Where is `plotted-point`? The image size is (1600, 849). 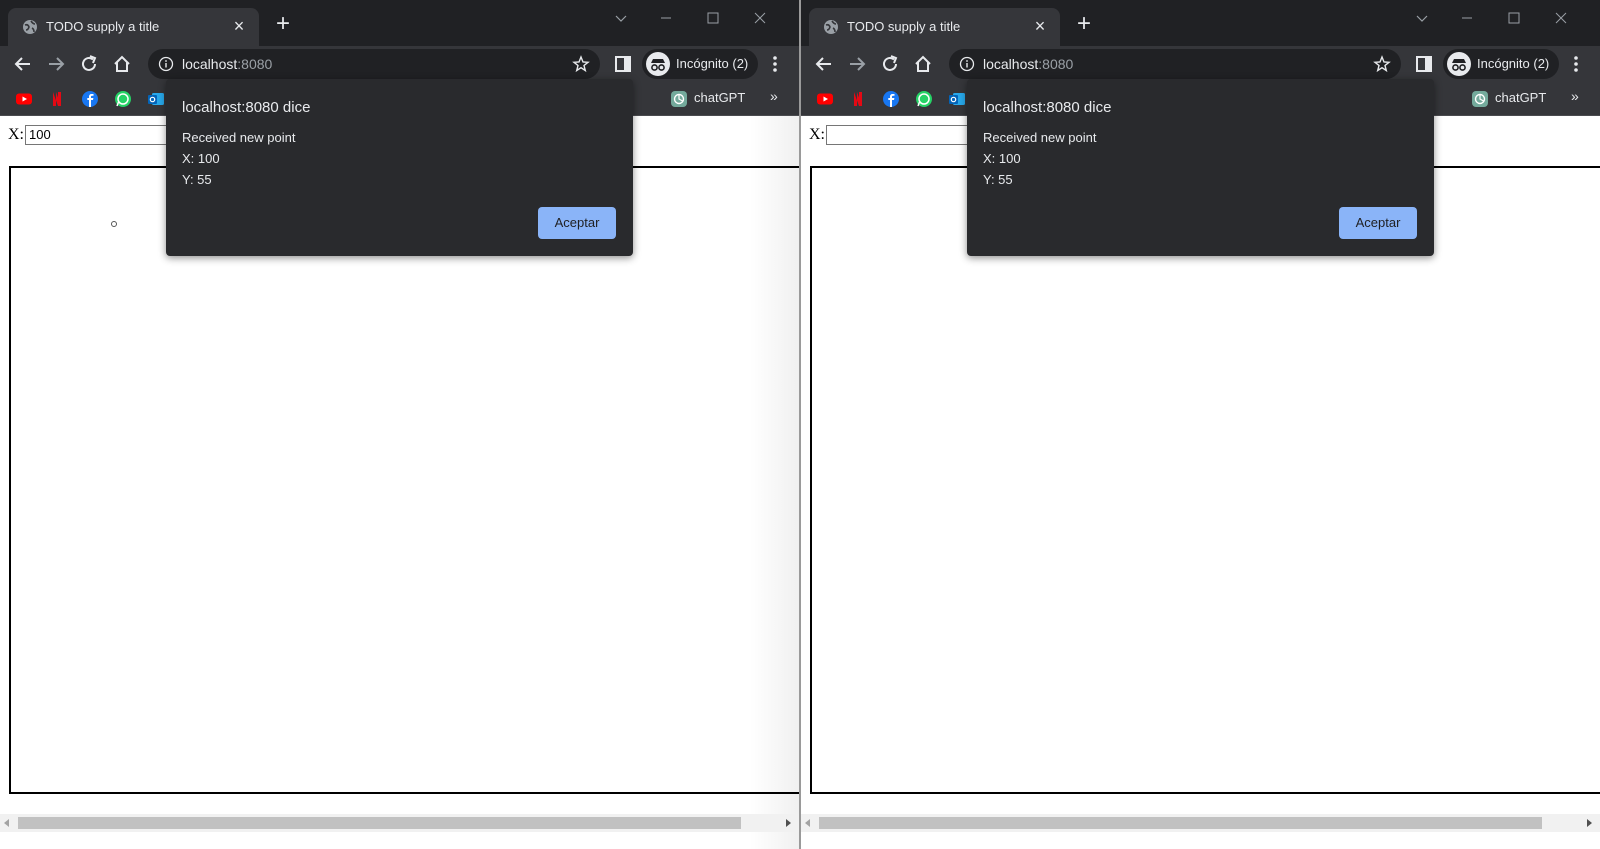 plotted-point is located at coordinates (114, 224).